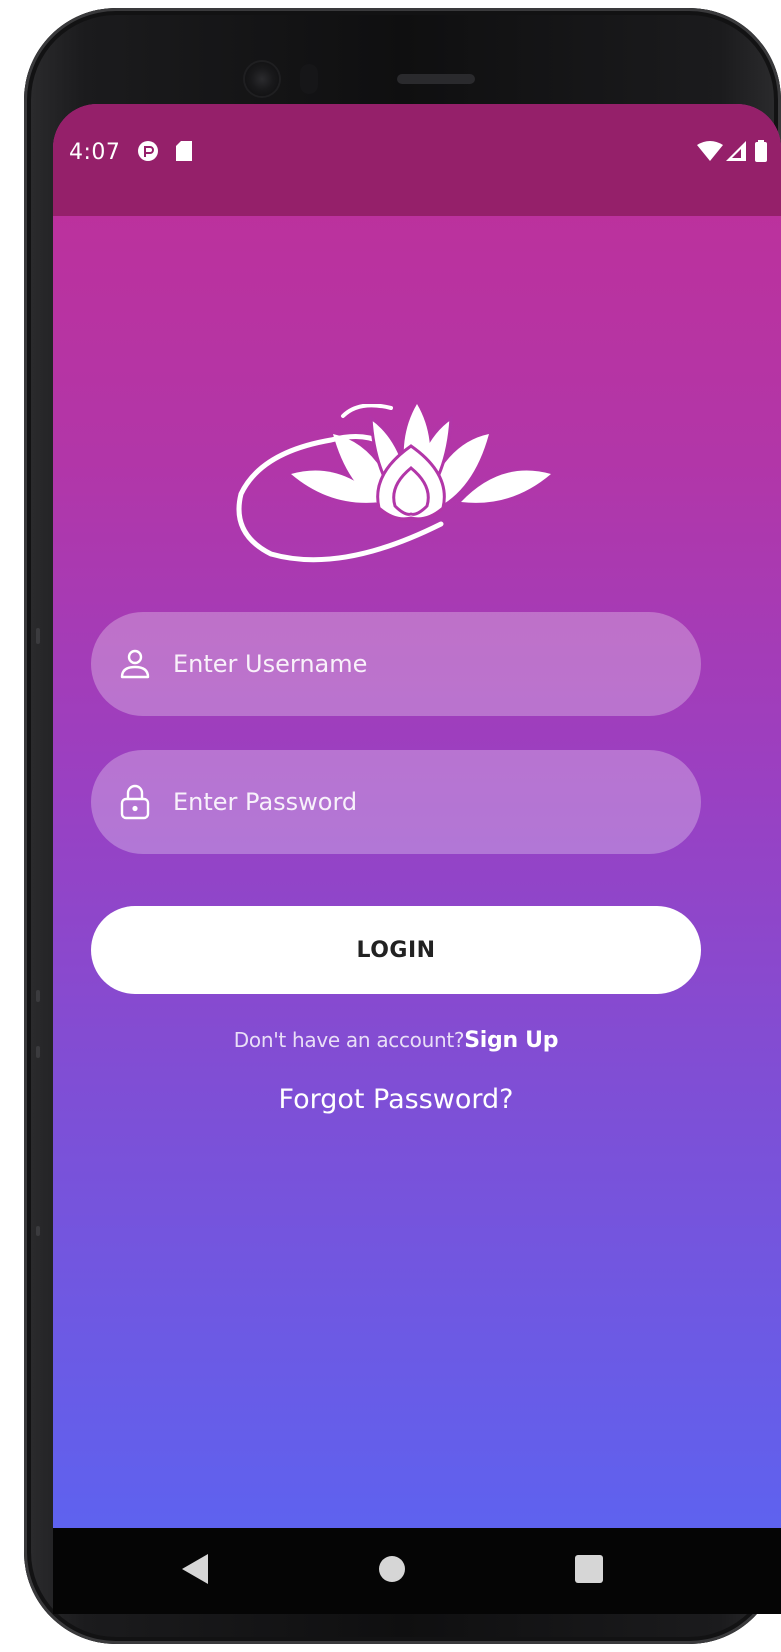 This screenshot has height=1652, width=781. I want to click on wifi-icon, so click(710, 151).